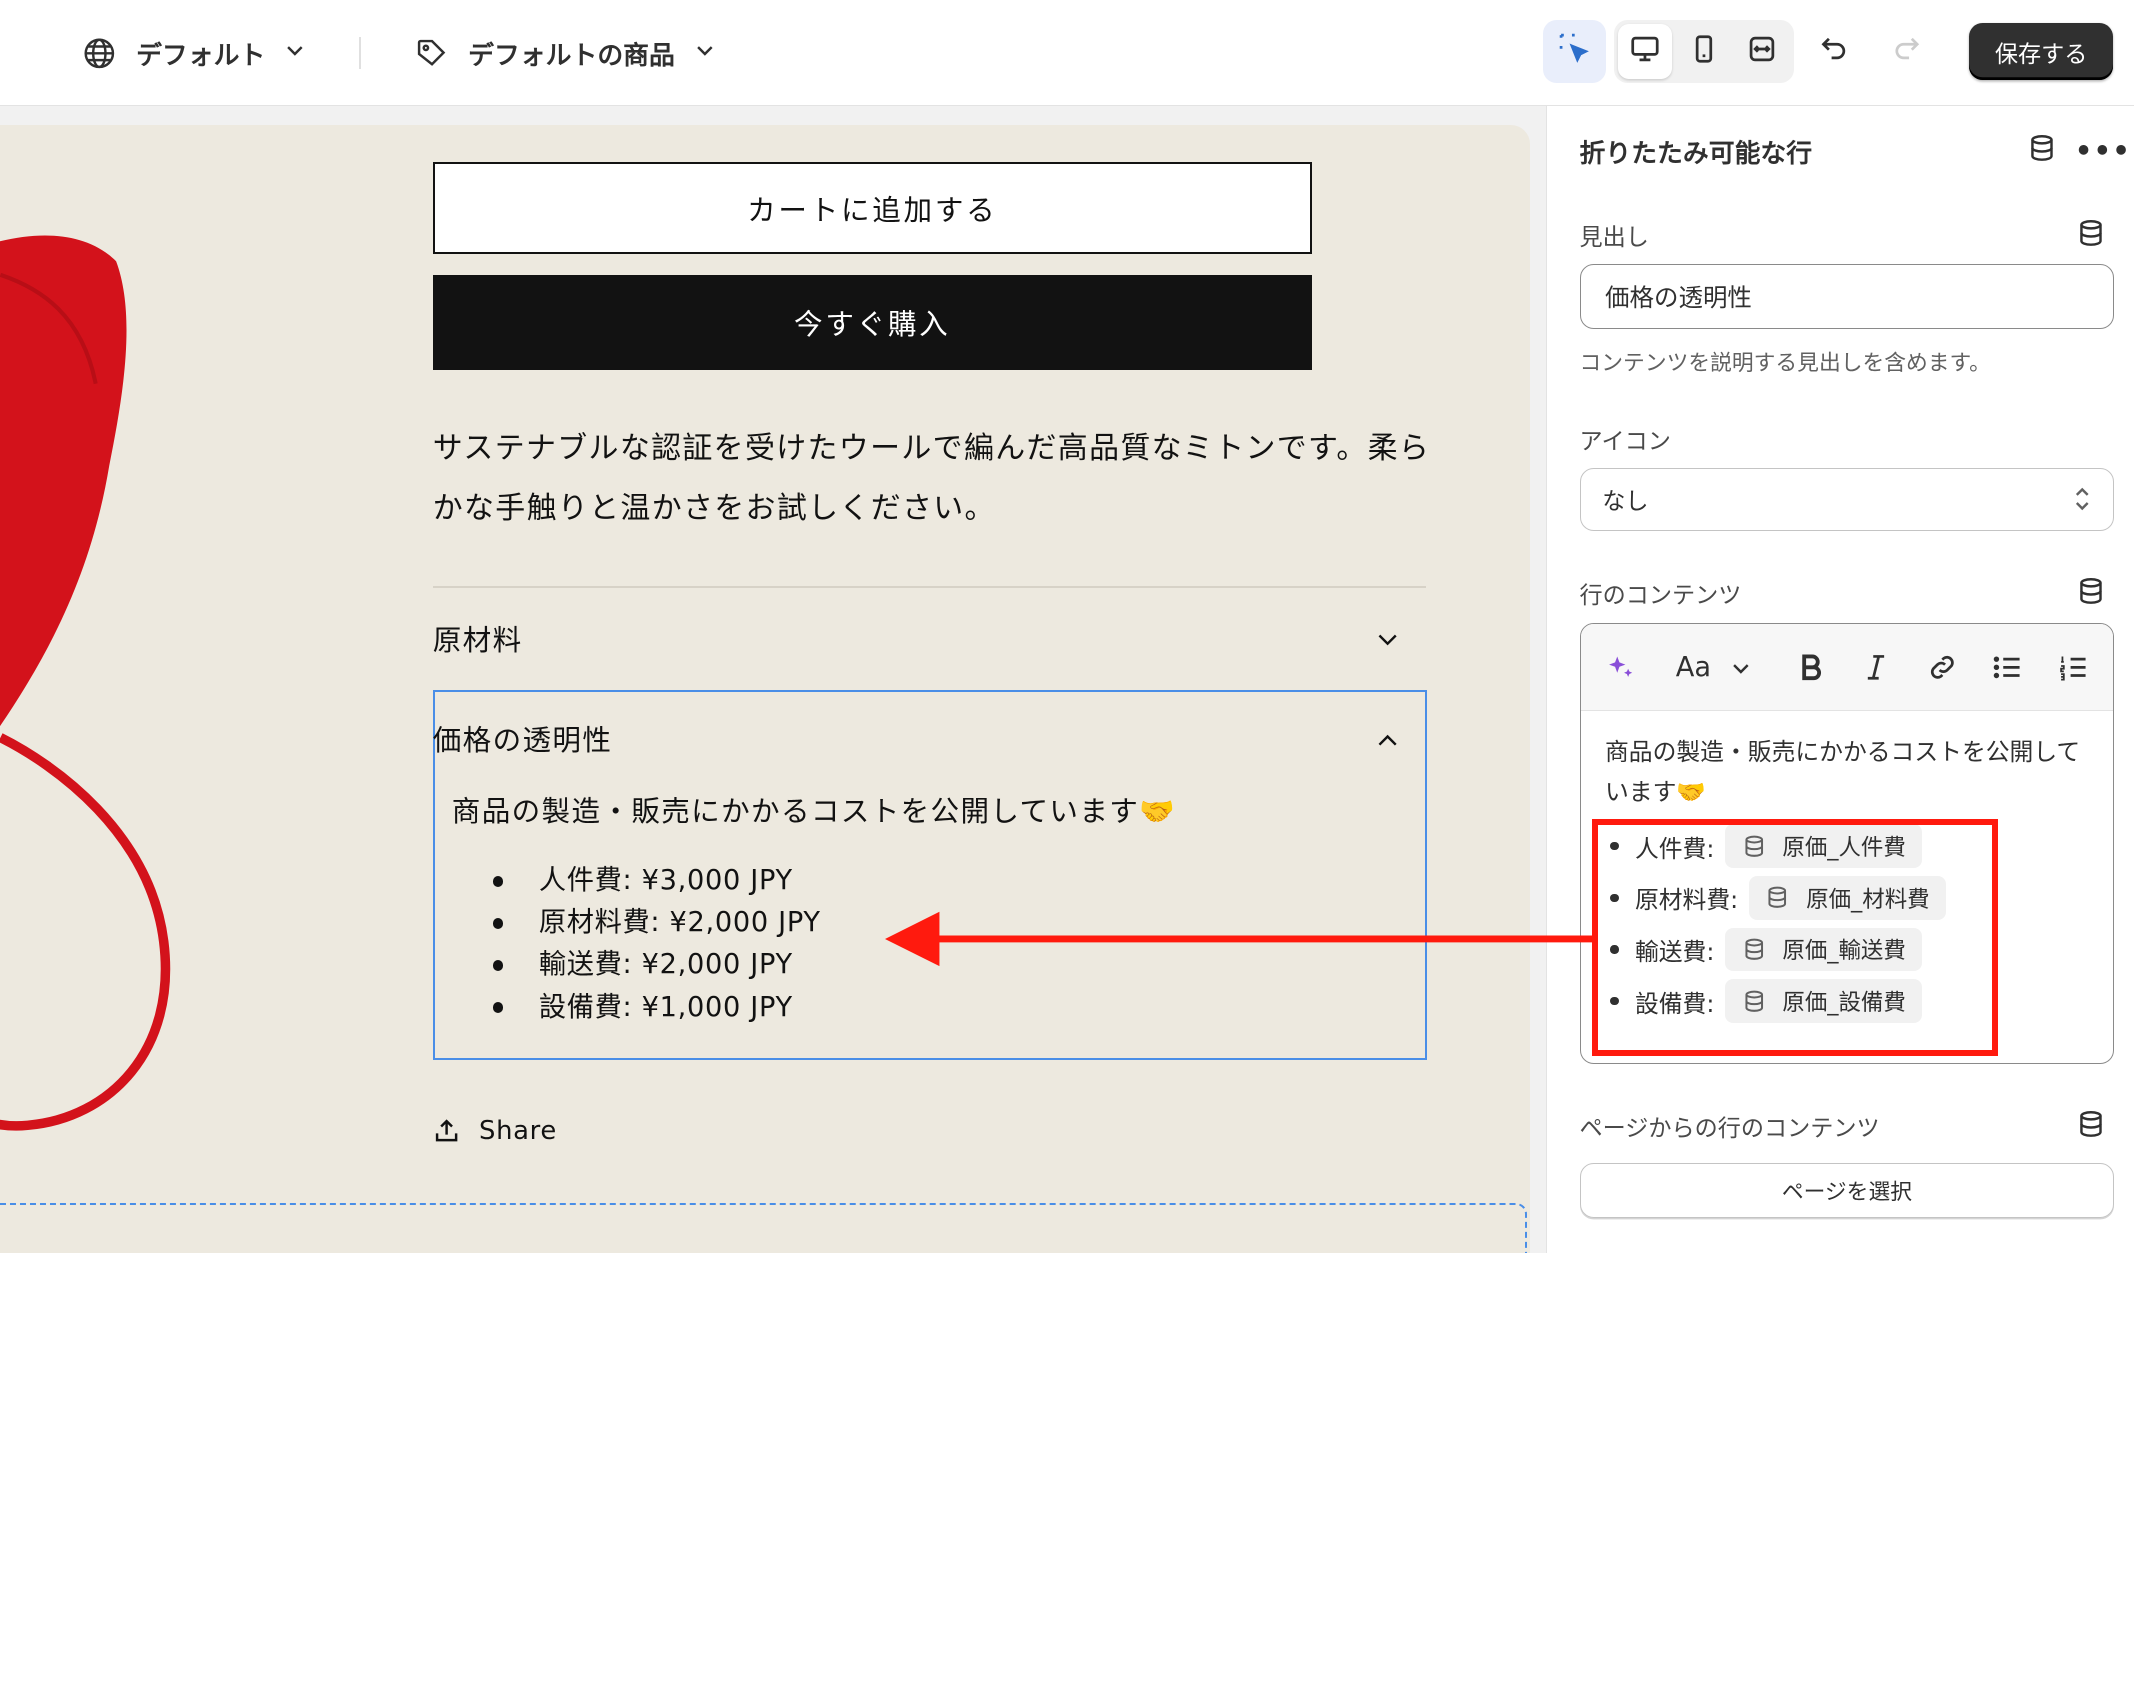 This screenshot has width=2134, height=1706. I want to click on italic-icon, so click(1876, 668).